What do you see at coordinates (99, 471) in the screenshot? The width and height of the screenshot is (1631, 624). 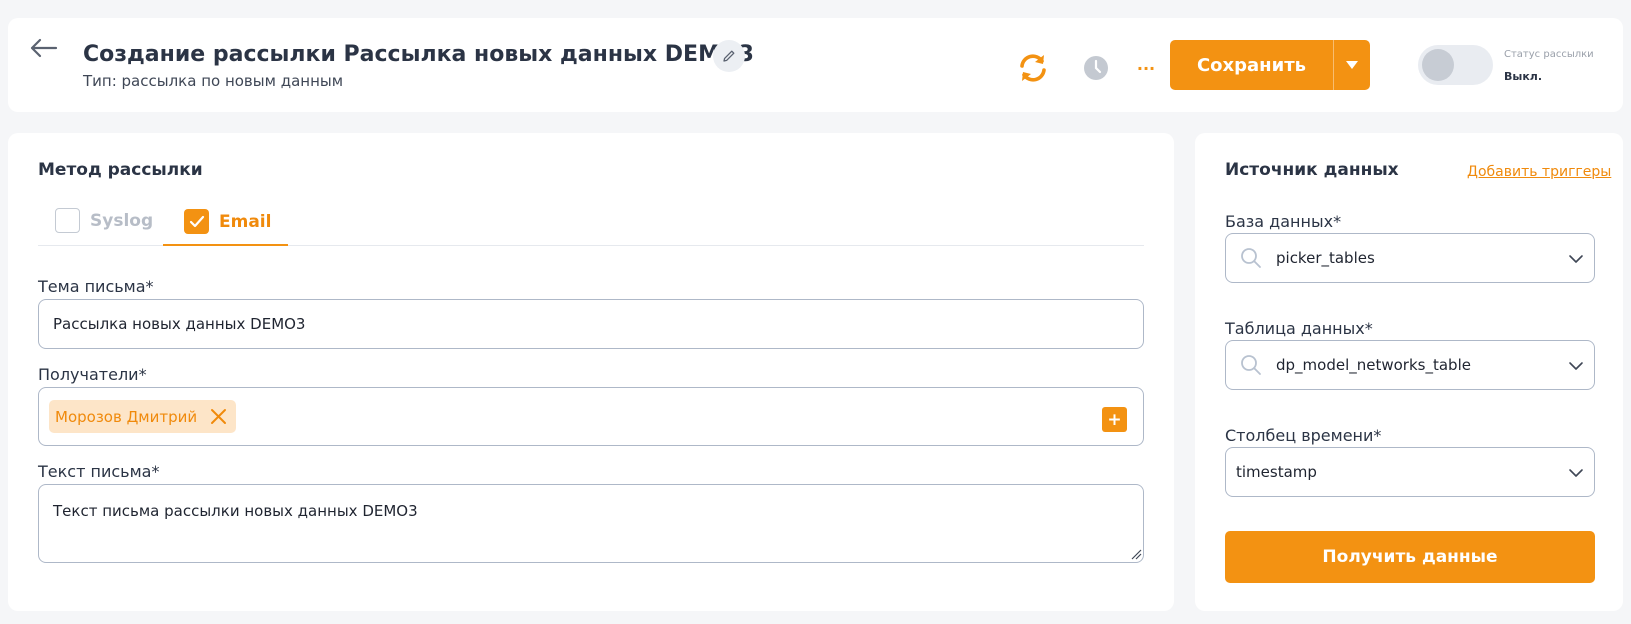 I see `body-label: Текст письма*` at bounding box center [99, 471].